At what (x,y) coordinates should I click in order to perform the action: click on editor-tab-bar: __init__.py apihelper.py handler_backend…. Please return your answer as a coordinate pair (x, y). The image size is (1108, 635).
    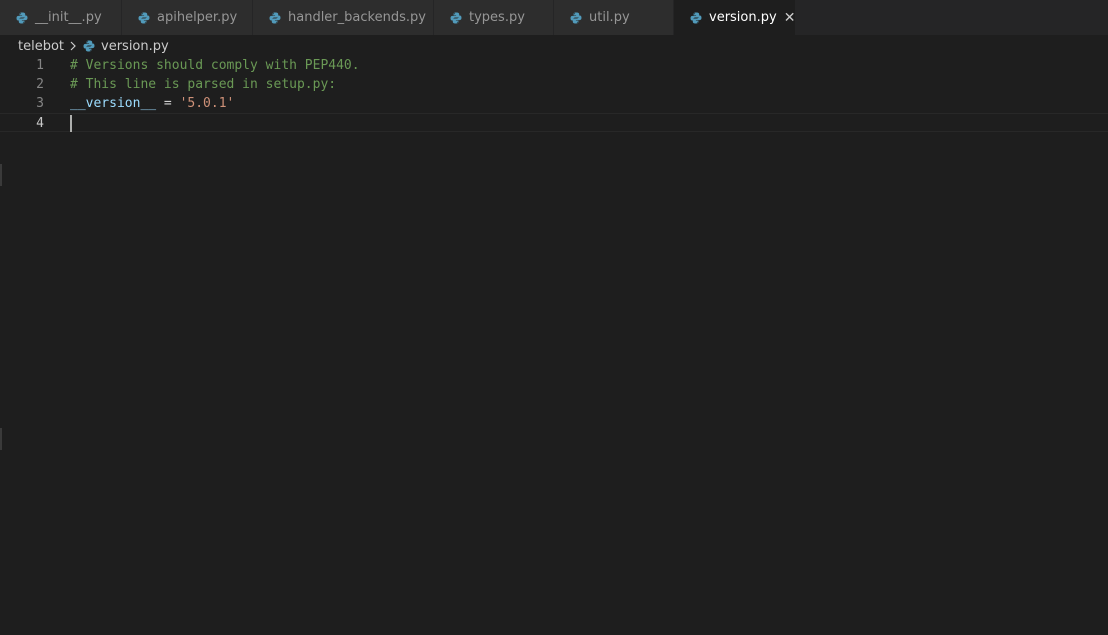
    Looking at the image, I should click on (554, 17).